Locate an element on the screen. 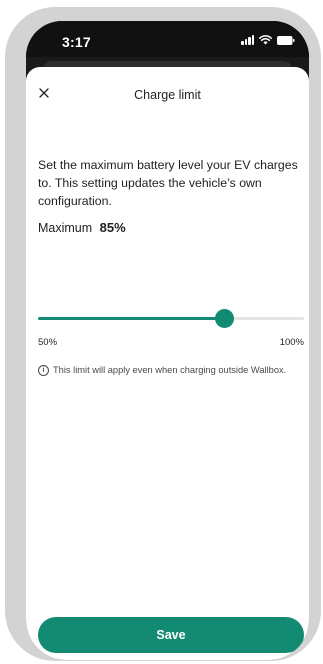 This screenshot has width=323, height=664. slider-max-label: 100% is located at coordinates (291, 342).